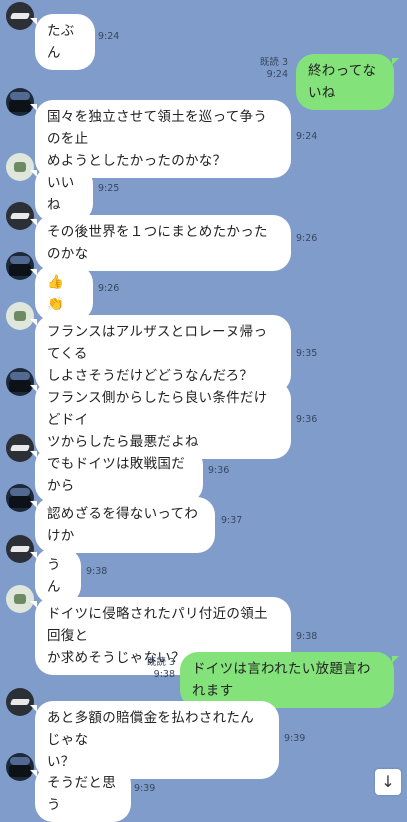 This screenshot has width=407, height=822. What do you see at coordinates (80, 794) in the screenshot?
I see `message-bubble: そうだと思う` at bounding box center [80, 794].